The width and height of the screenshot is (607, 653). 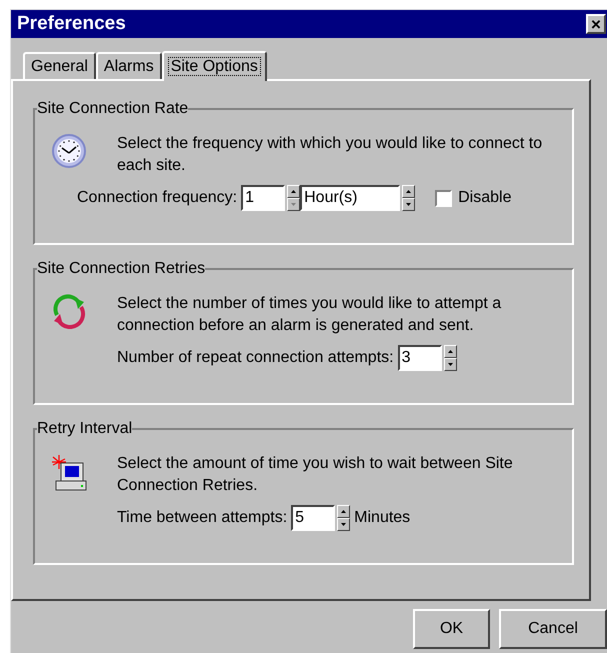 I want to click on spinner-field: 3, so click(x=420, y=358).